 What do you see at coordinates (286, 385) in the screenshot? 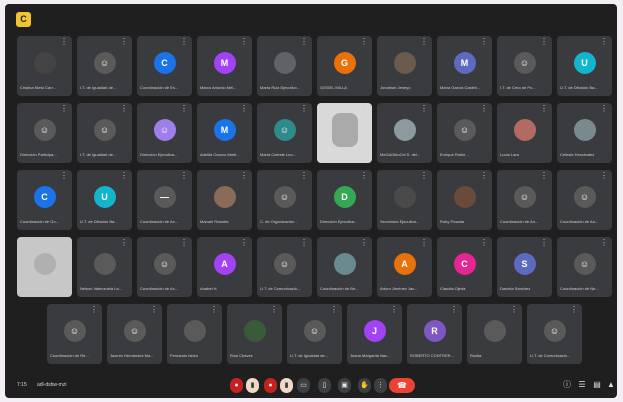
I see `camera-button: ▮` at bounding box center [286, 385].